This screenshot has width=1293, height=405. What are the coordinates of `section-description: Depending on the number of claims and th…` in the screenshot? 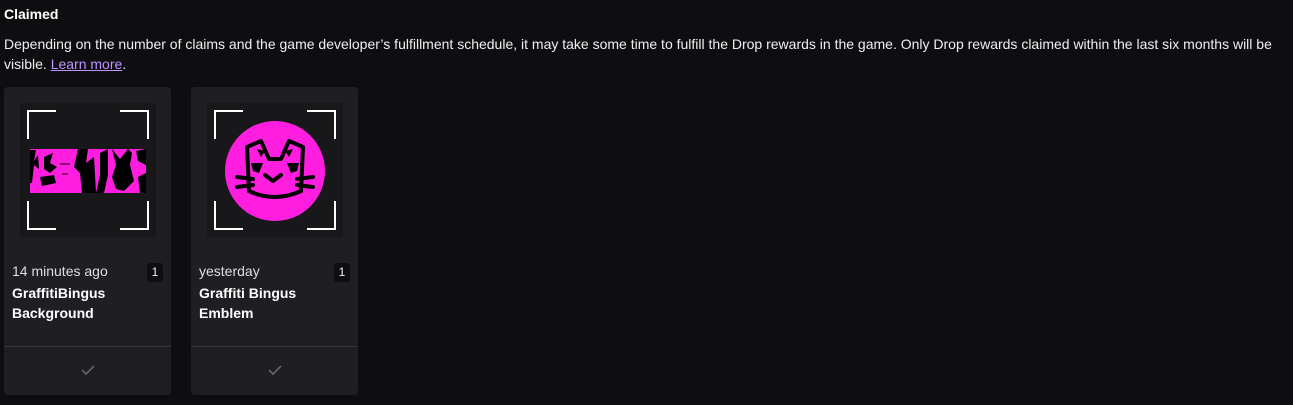 It's located at (639, 54).